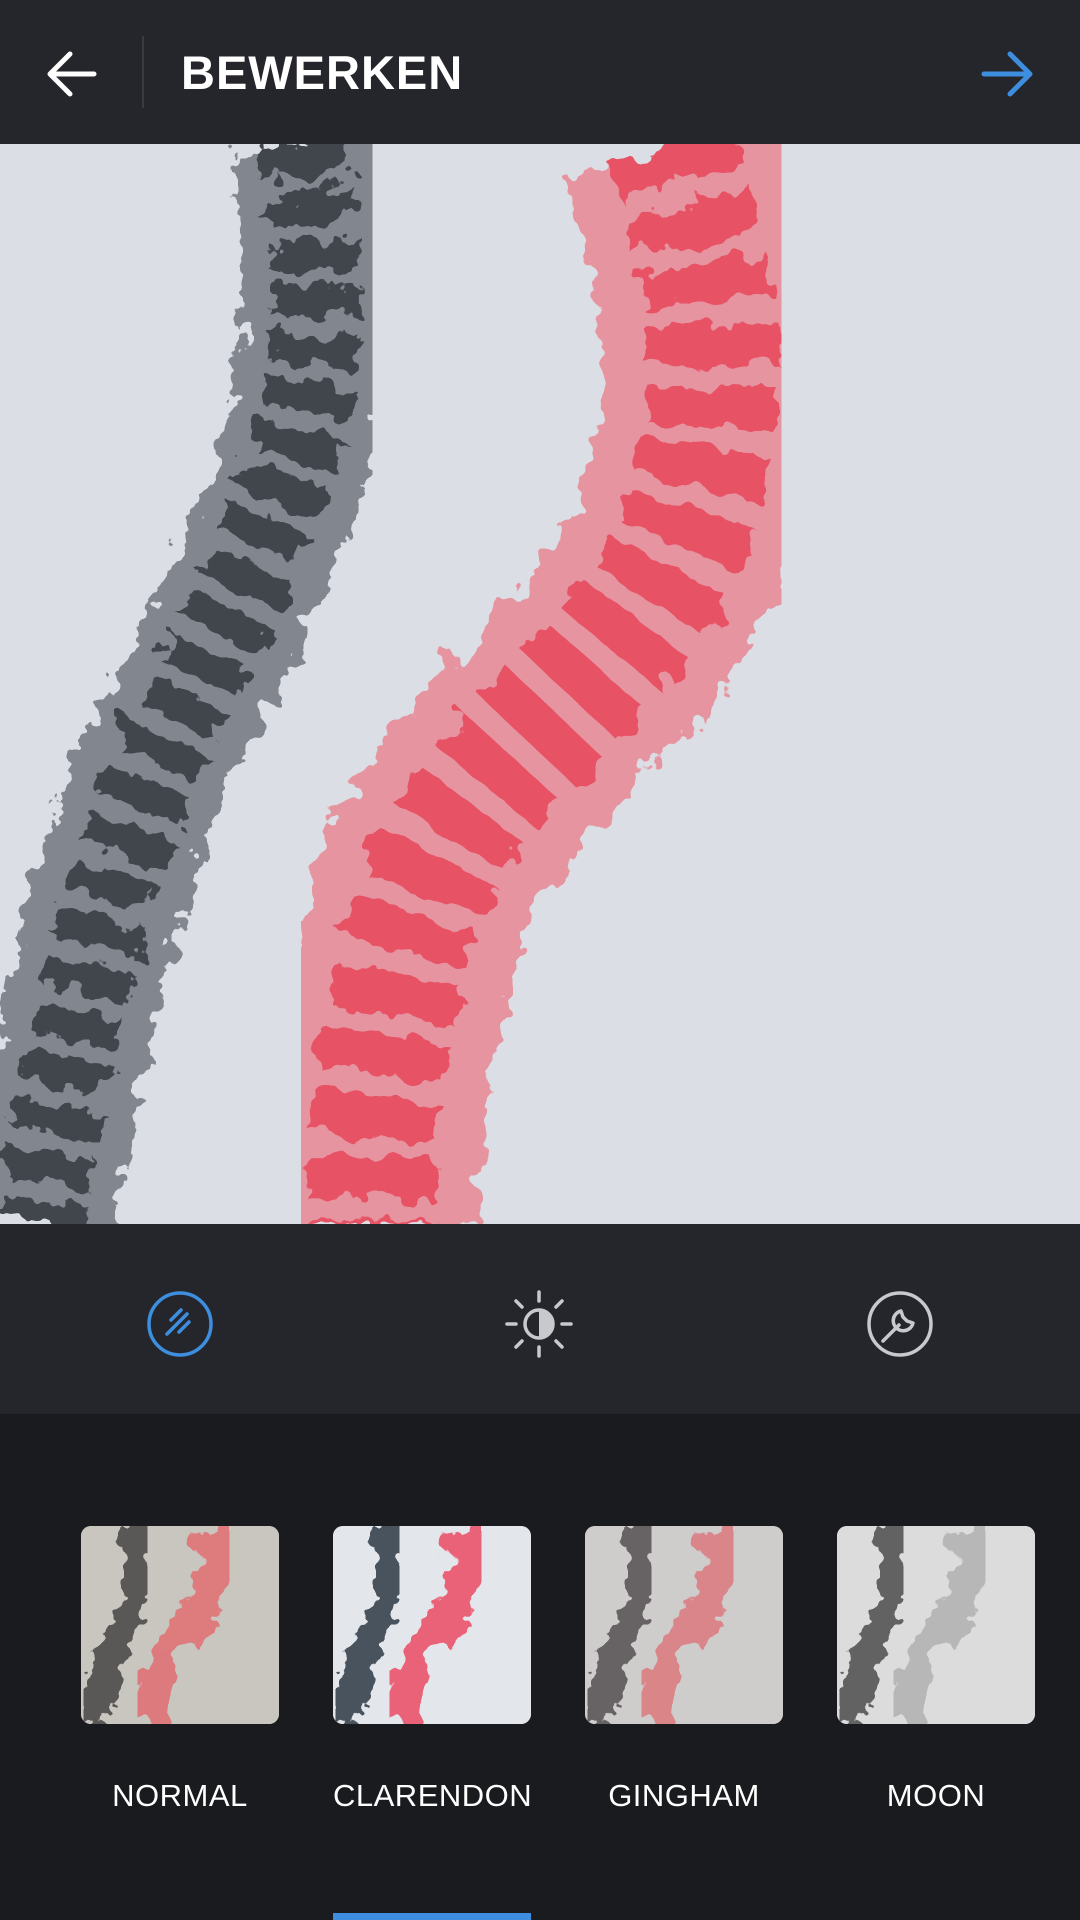 This screenshot has height=1920, width=1080. I want to click on edit-tab, so click(900, 1324).